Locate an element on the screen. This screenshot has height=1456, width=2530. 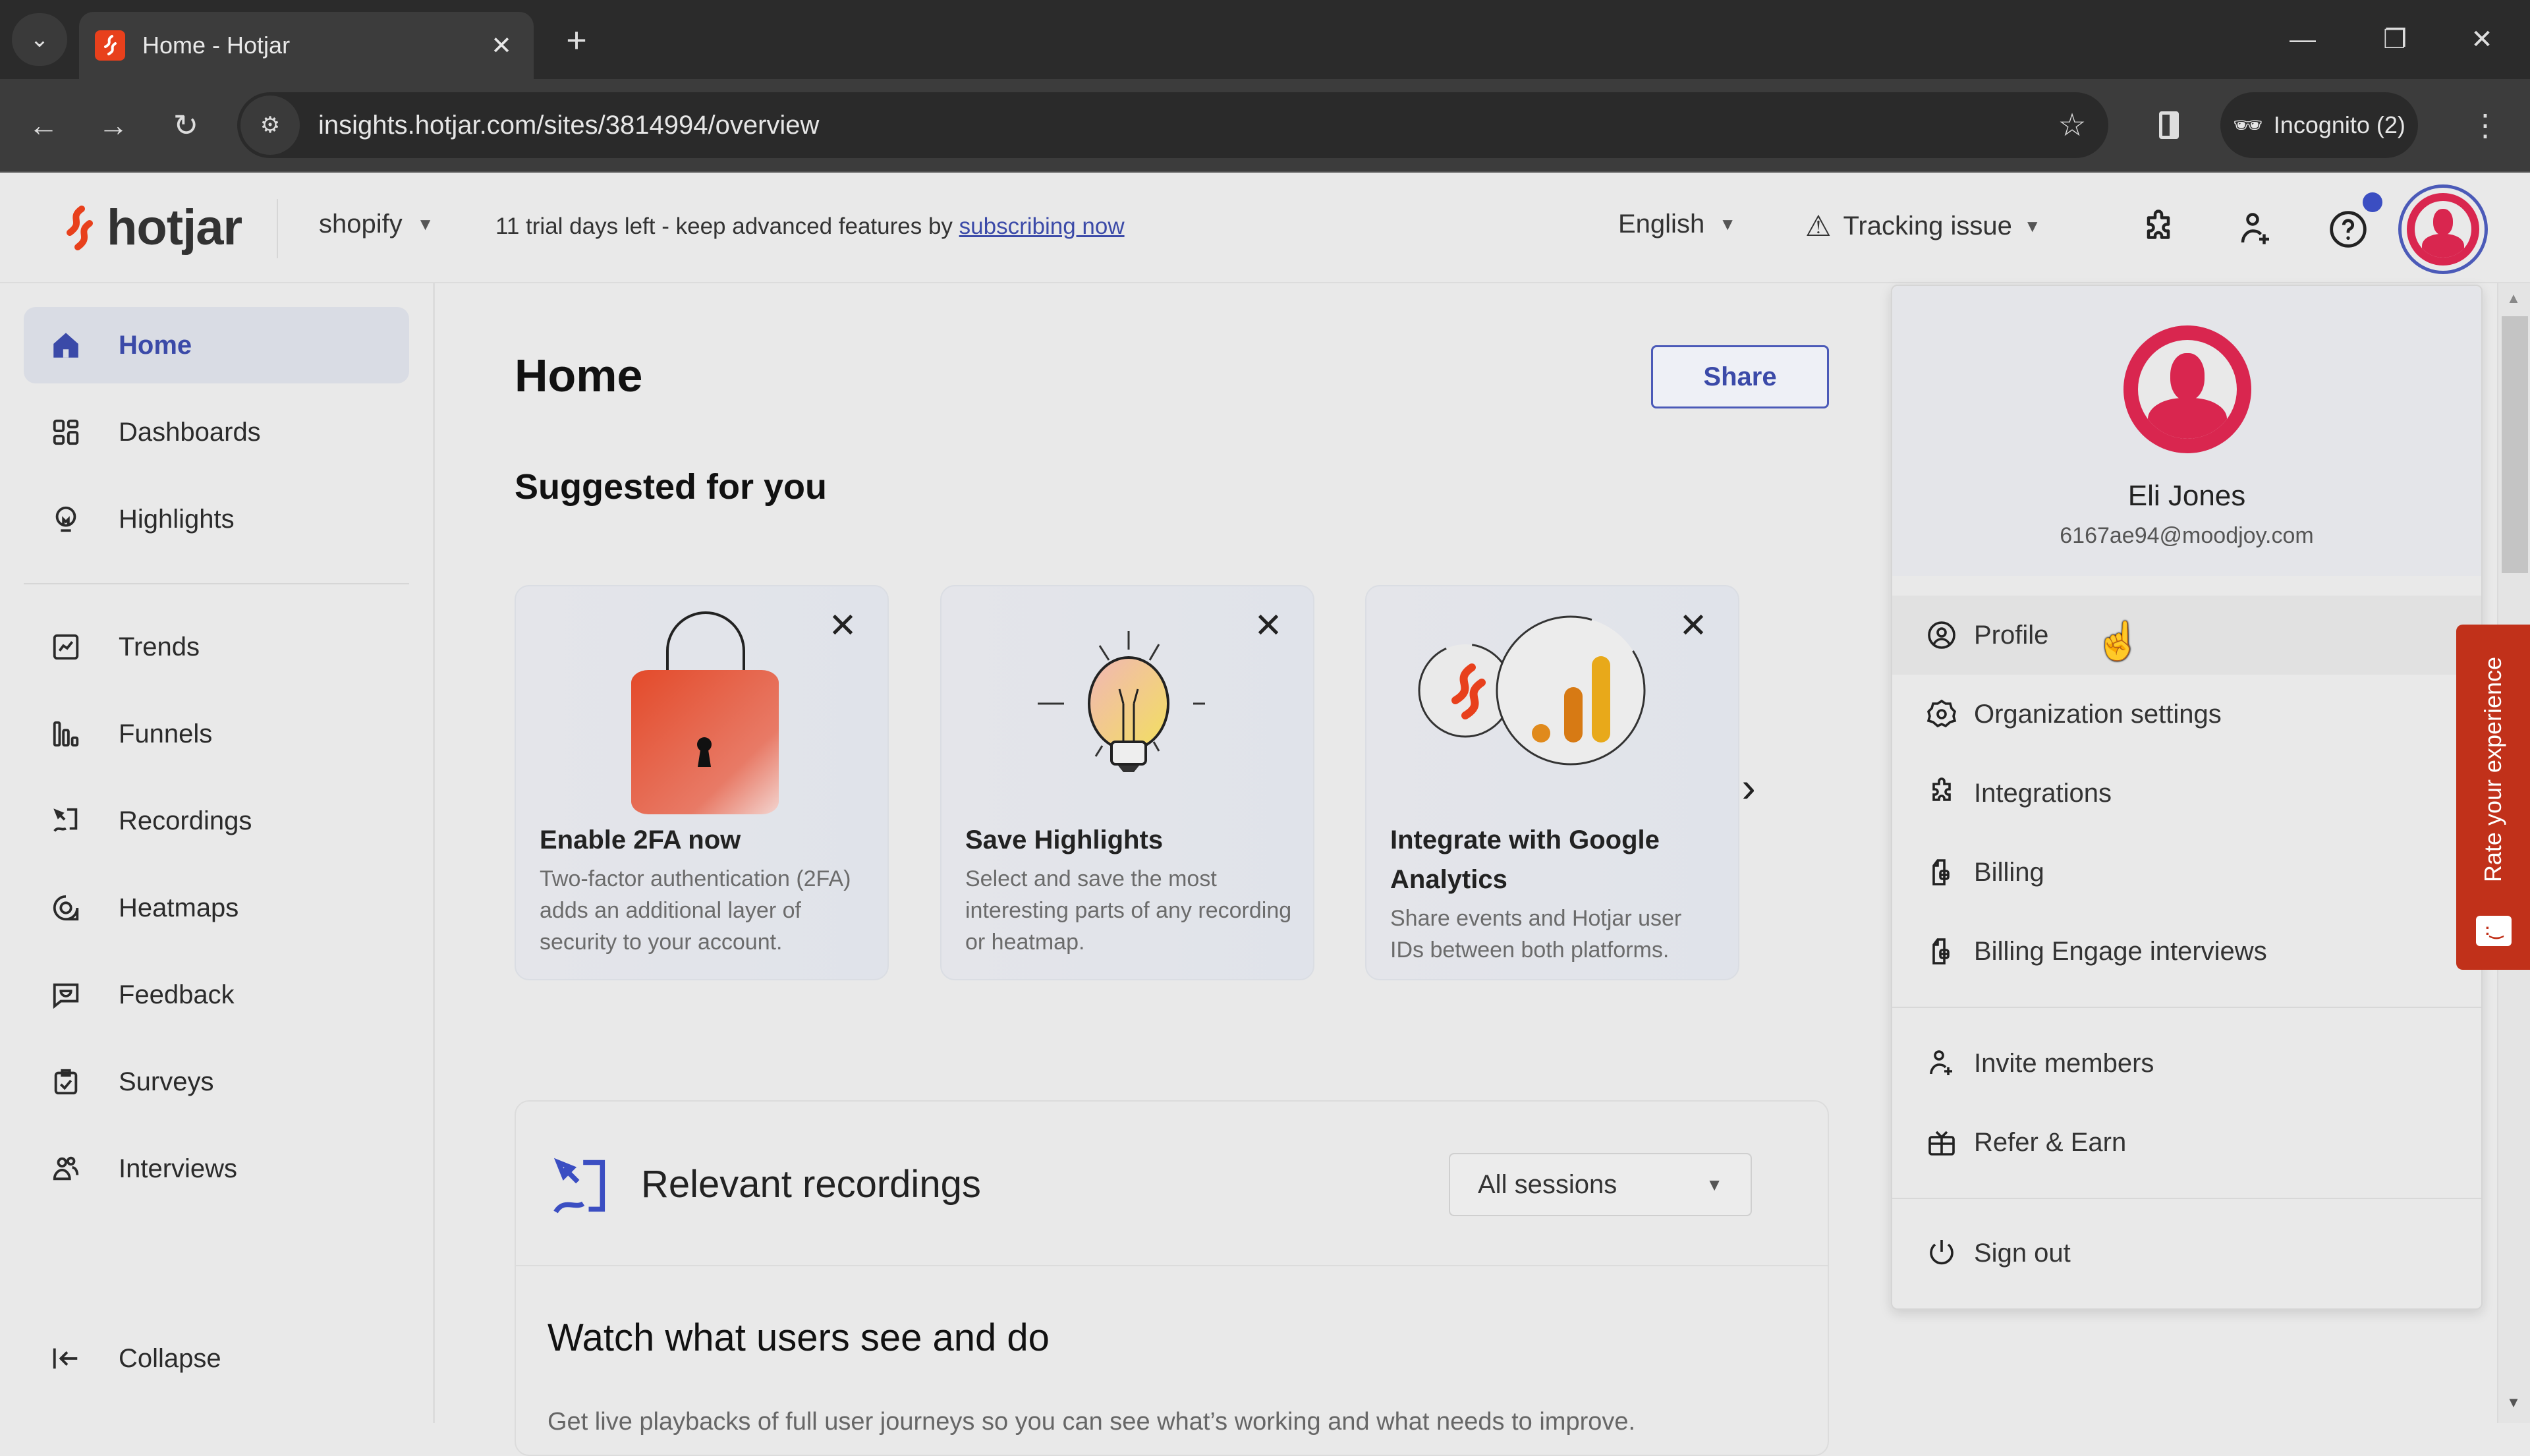
tab-search-button: ⌄ is located at coordinates (39, 39).